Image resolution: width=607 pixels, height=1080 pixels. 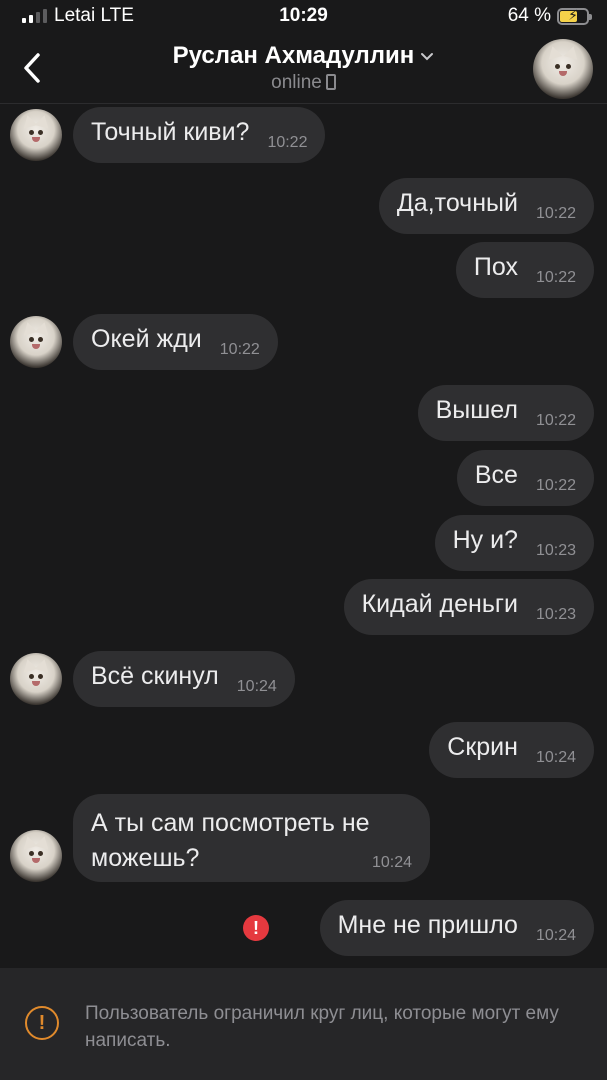 I want to click on online-status: online, so click(x=296, y=82).